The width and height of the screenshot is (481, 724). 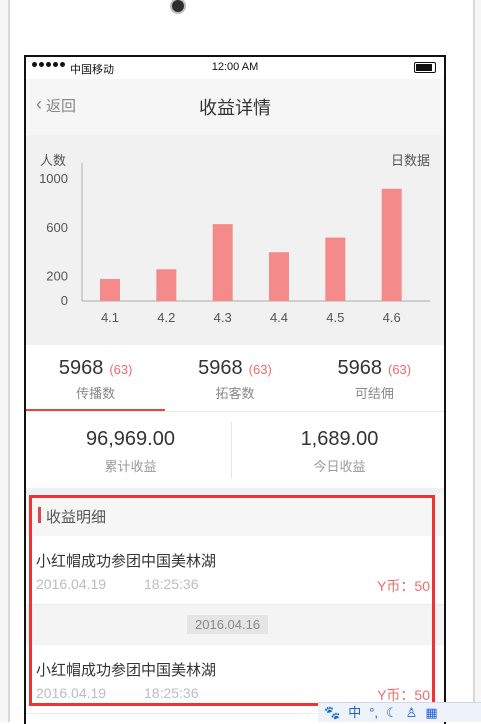 I want to click on stat-label: 拓客数, so click(x=235, y=393).